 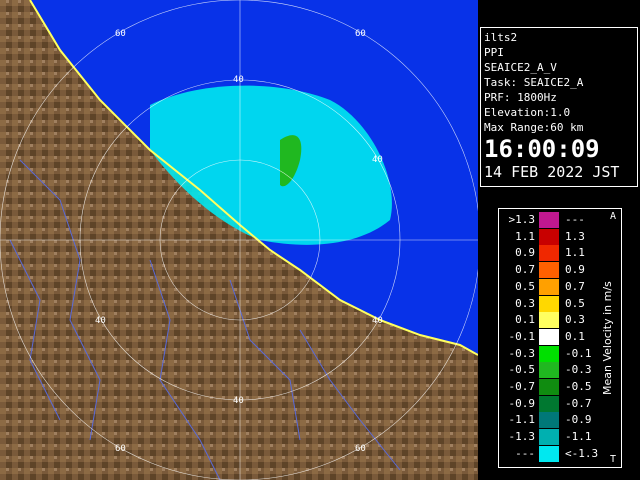 What do you see at coordinates (534, 82) in the screenshot?
I see `task-name: Task: SEAICE2_A` at bounding box center [534, 82].